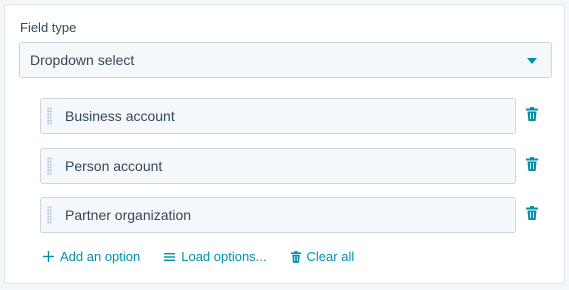 The image size is (569, 290). I want to click on option-row: Person account, so click(300, 166).